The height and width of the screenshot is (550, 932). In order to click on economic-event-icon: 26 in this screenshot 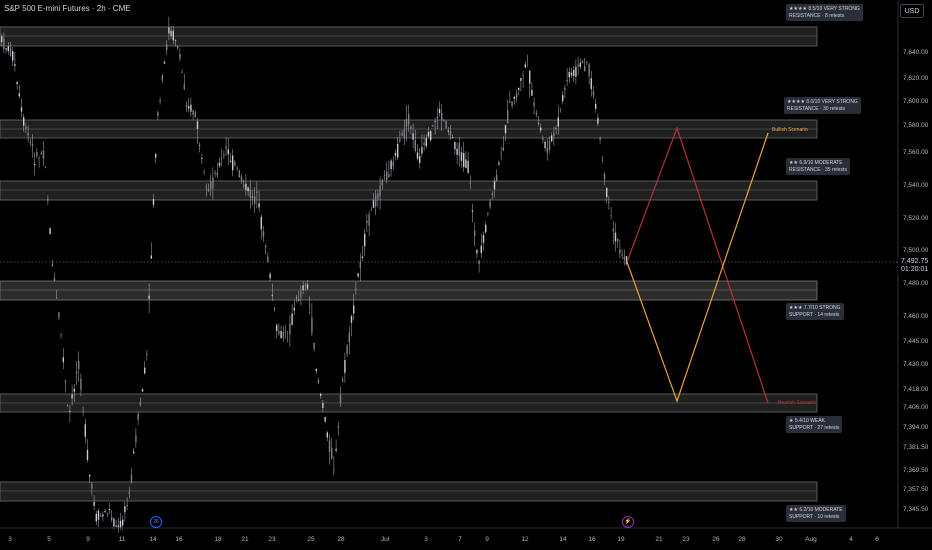, I will do `click(156, 522)`.